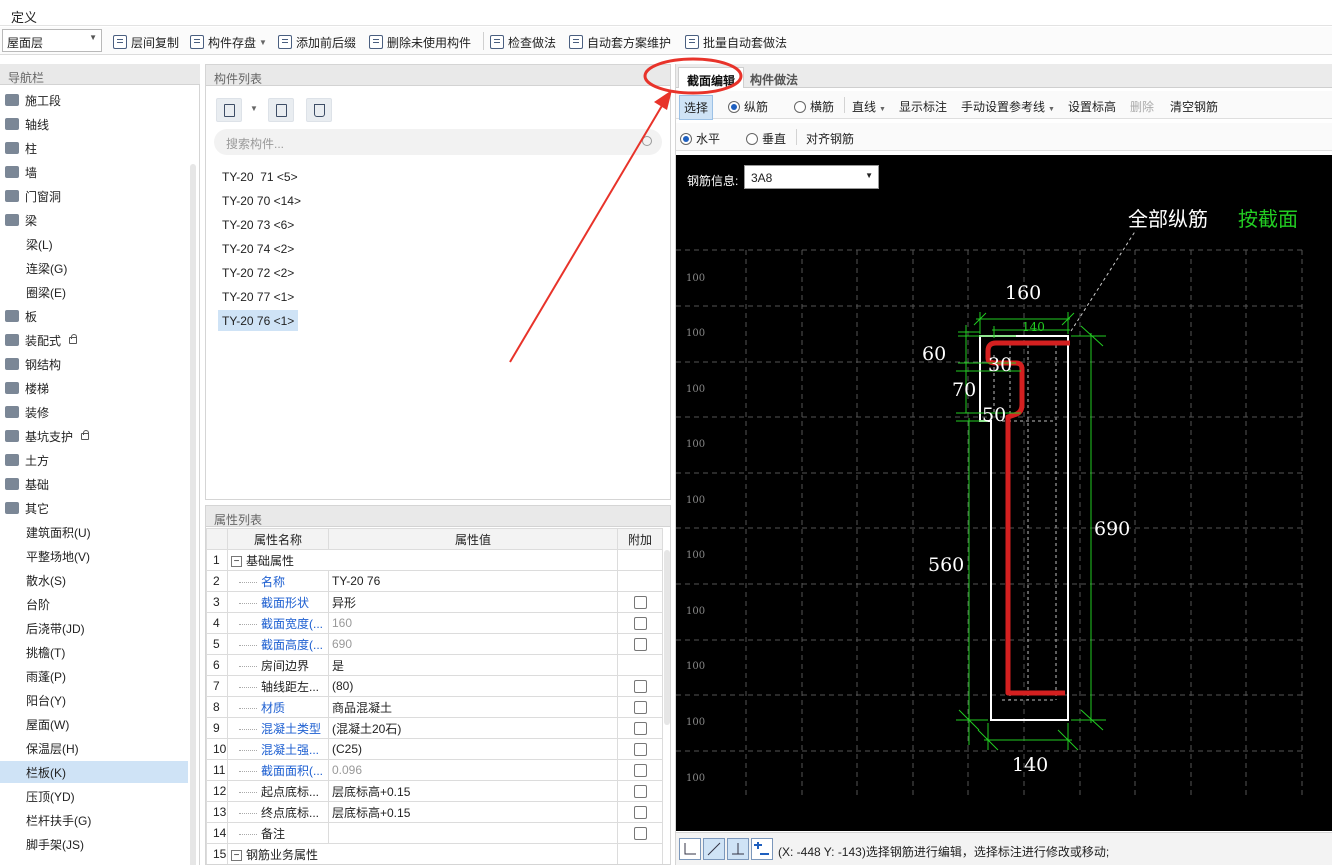 This screenshot has height=865, width=1332. I want to click on property-value, so click(473, 833).